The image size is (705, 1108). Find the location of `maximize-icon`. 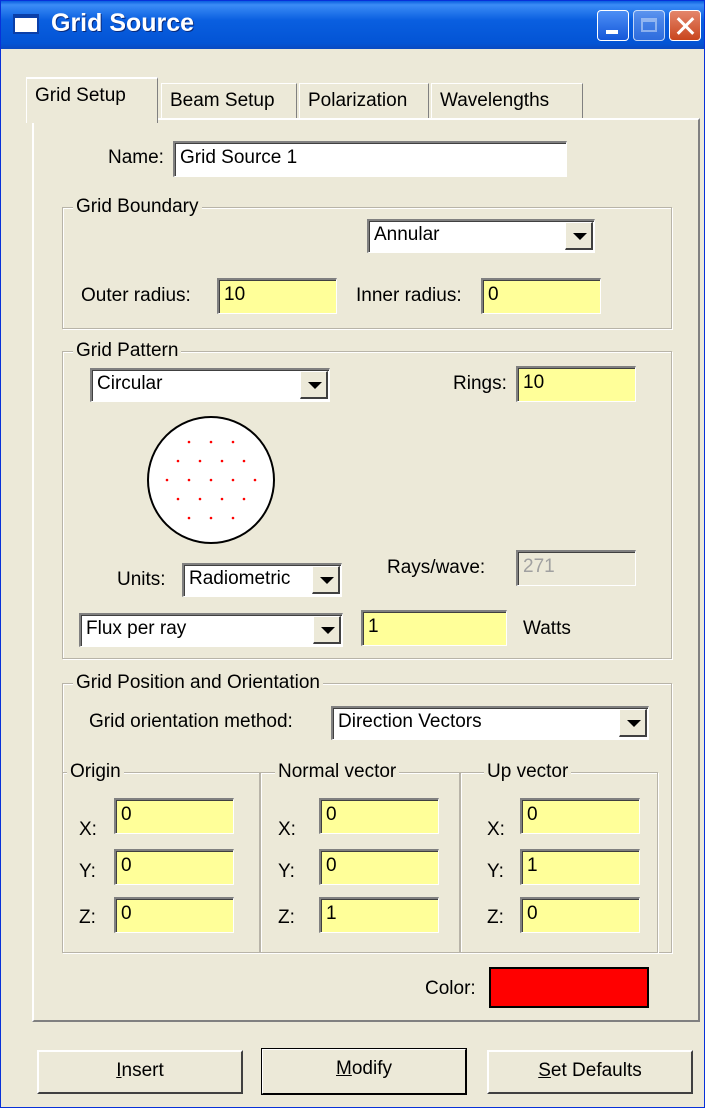

maximize-icon is located at coordinates (649, 25).